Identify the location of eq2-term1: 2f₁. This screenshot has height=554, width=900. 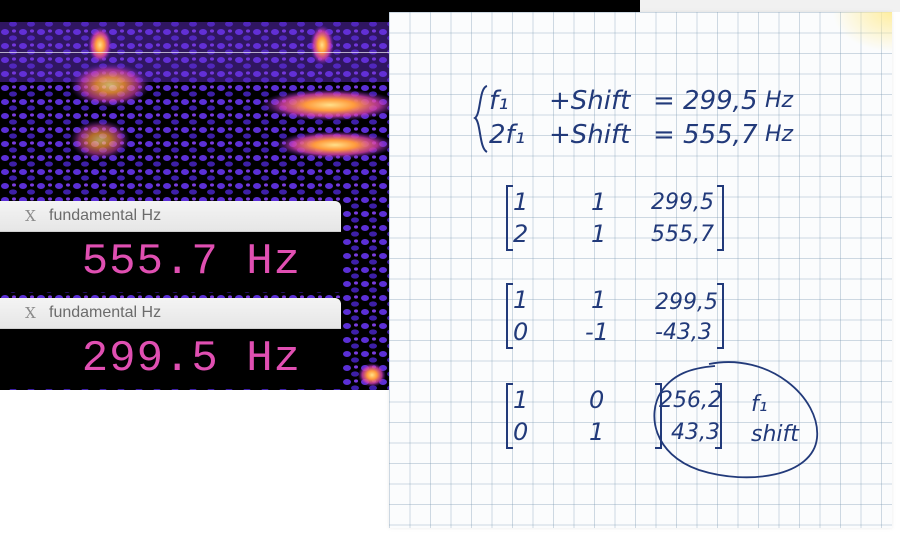
(507, 135).